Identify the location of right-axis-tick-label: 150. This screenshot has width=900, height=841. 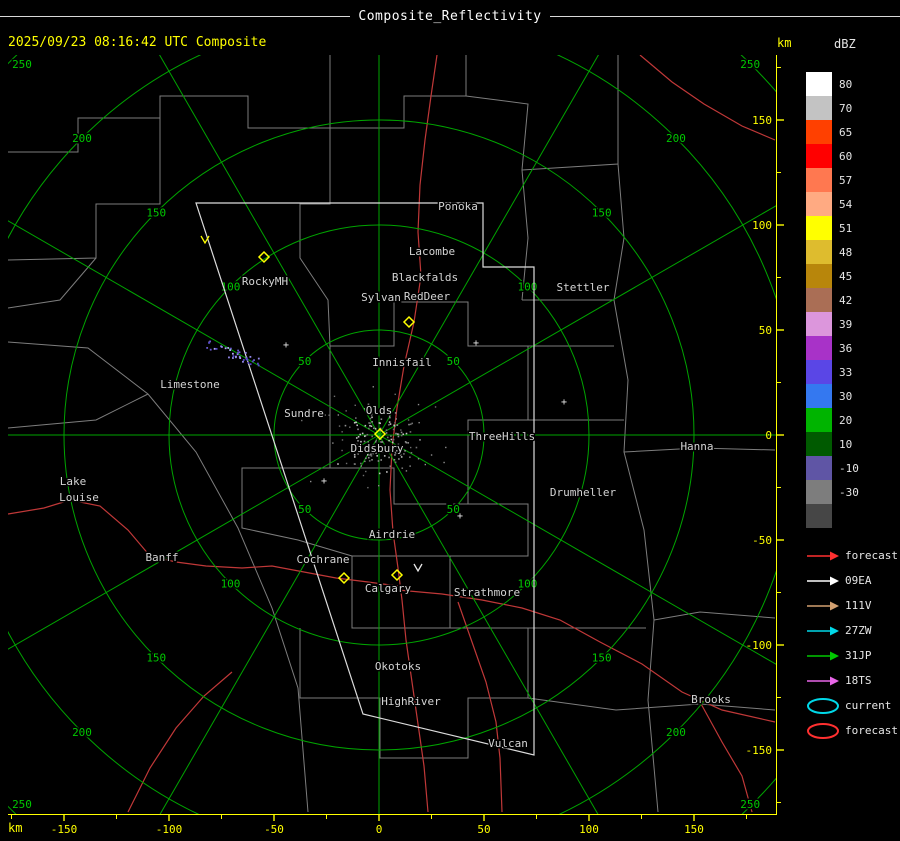
(762, 120).